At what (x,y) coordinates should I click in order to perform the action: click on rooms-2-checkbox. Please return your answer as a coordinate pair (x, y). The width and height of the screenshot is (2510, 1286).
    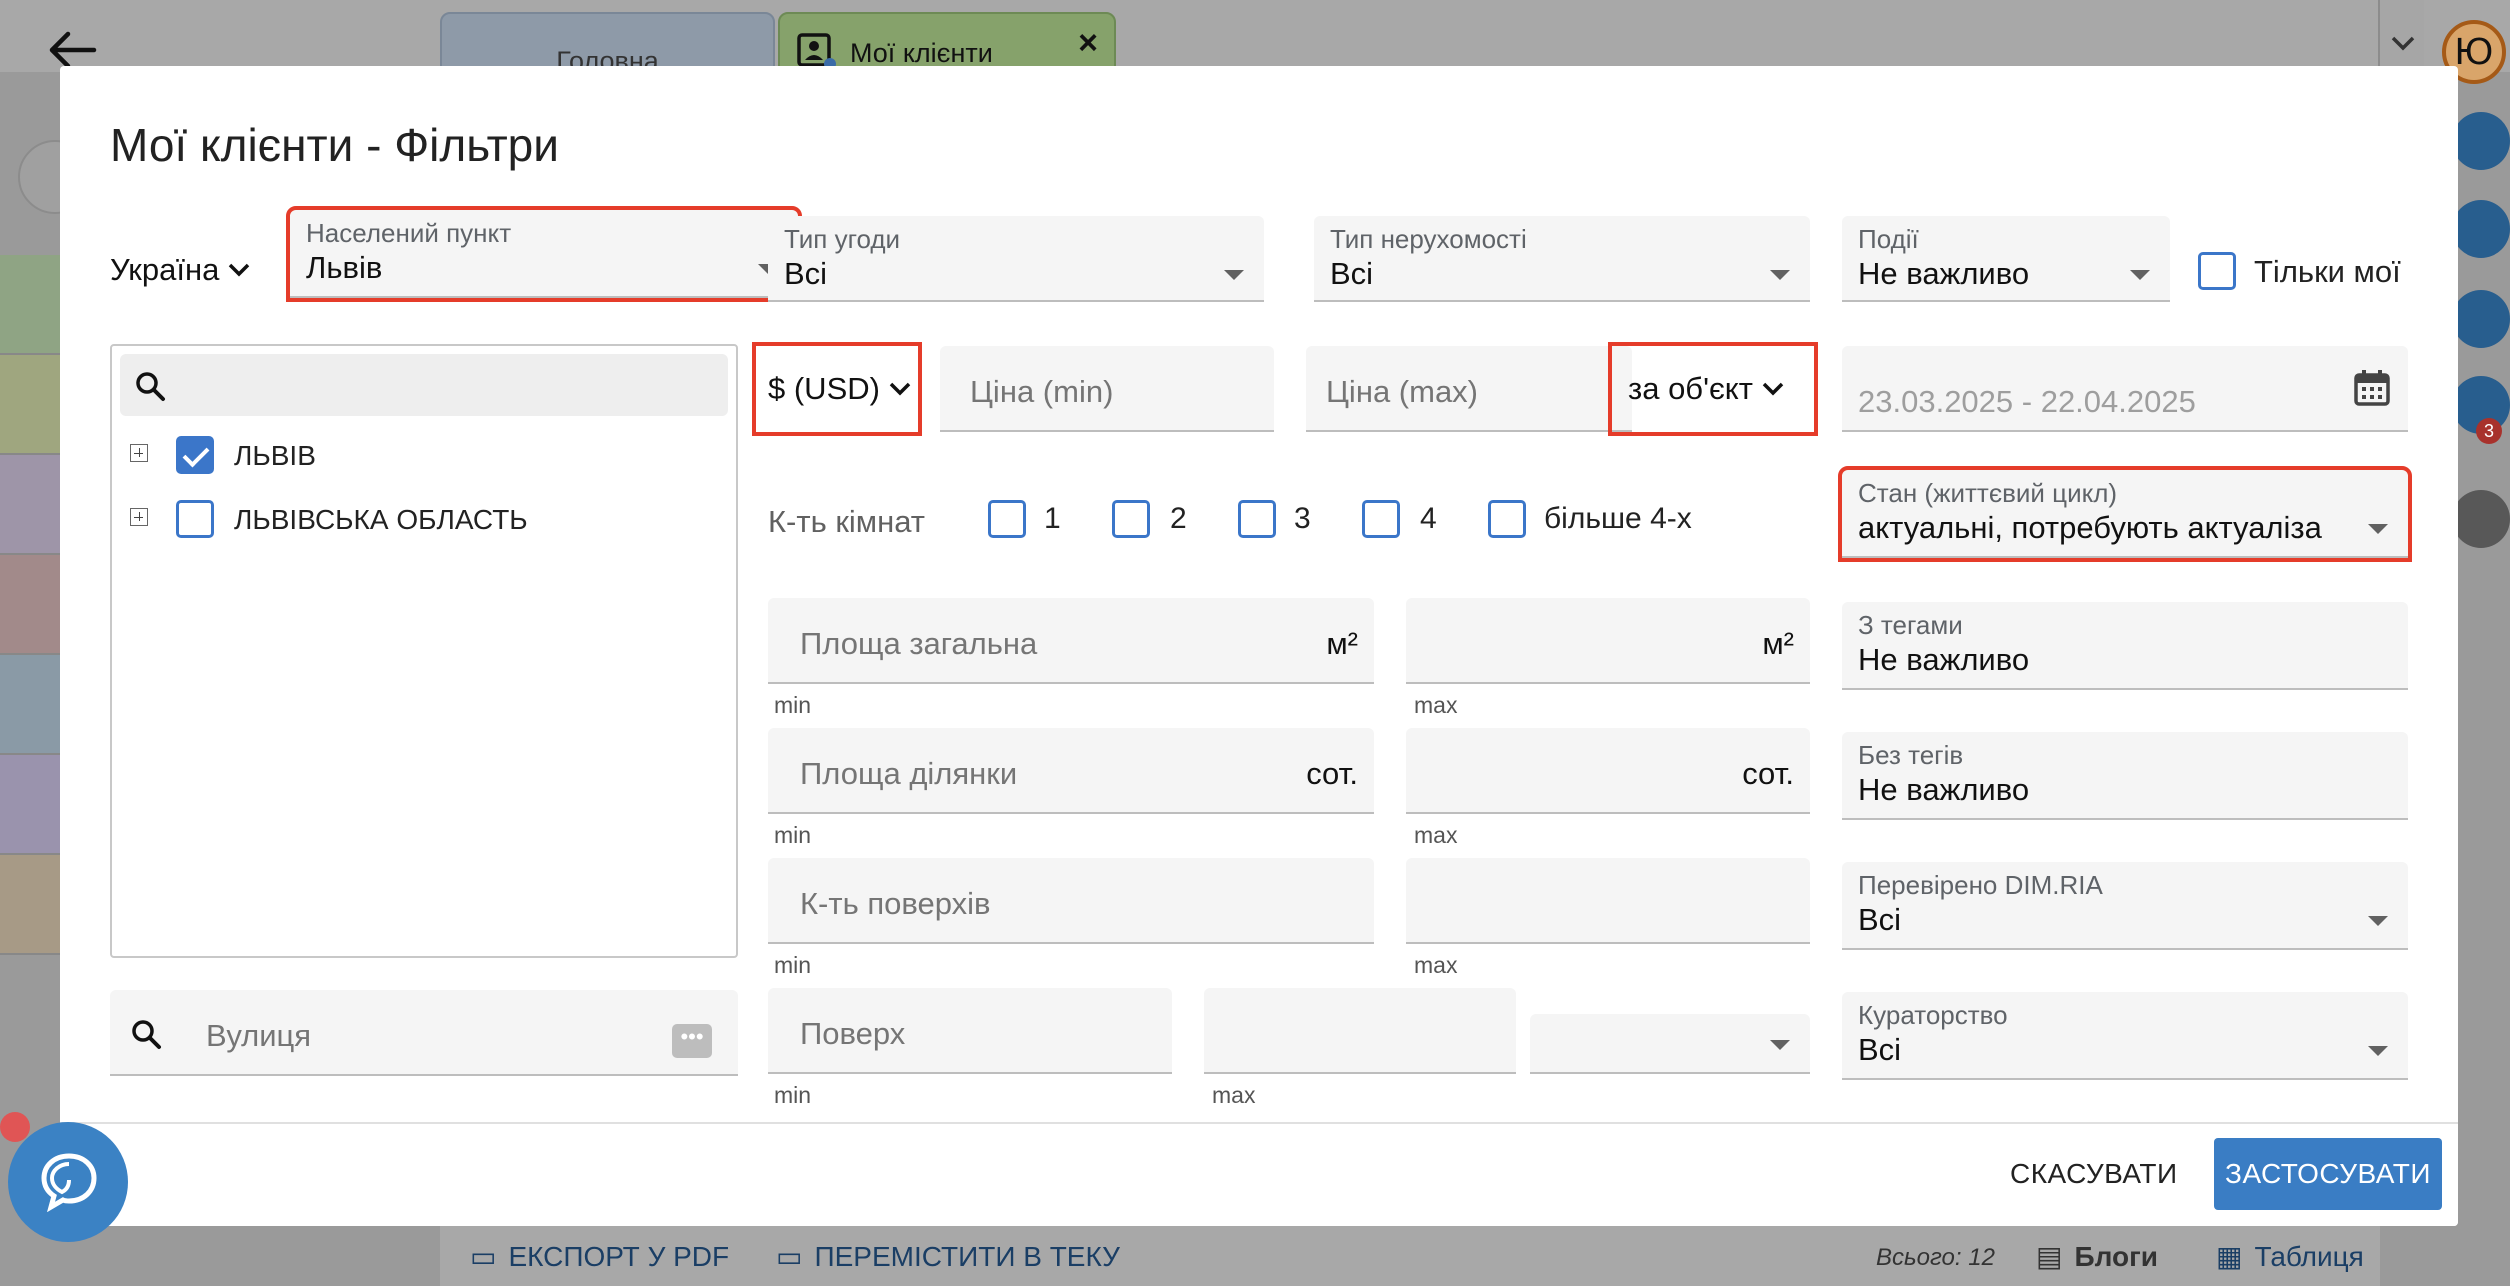
    Looking at the image, I should click on (1131, 519).